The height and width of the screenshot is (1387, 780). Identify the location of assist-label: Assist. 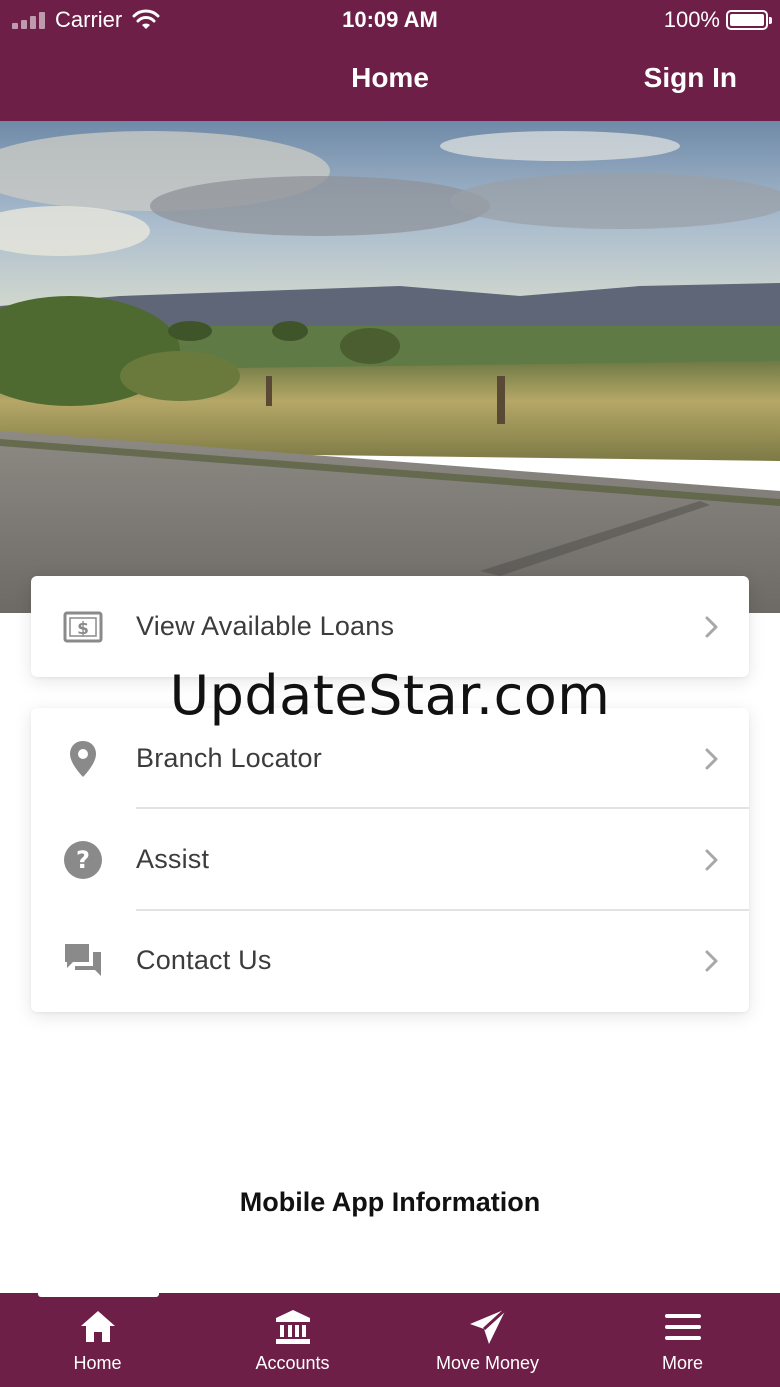
(173, 859).